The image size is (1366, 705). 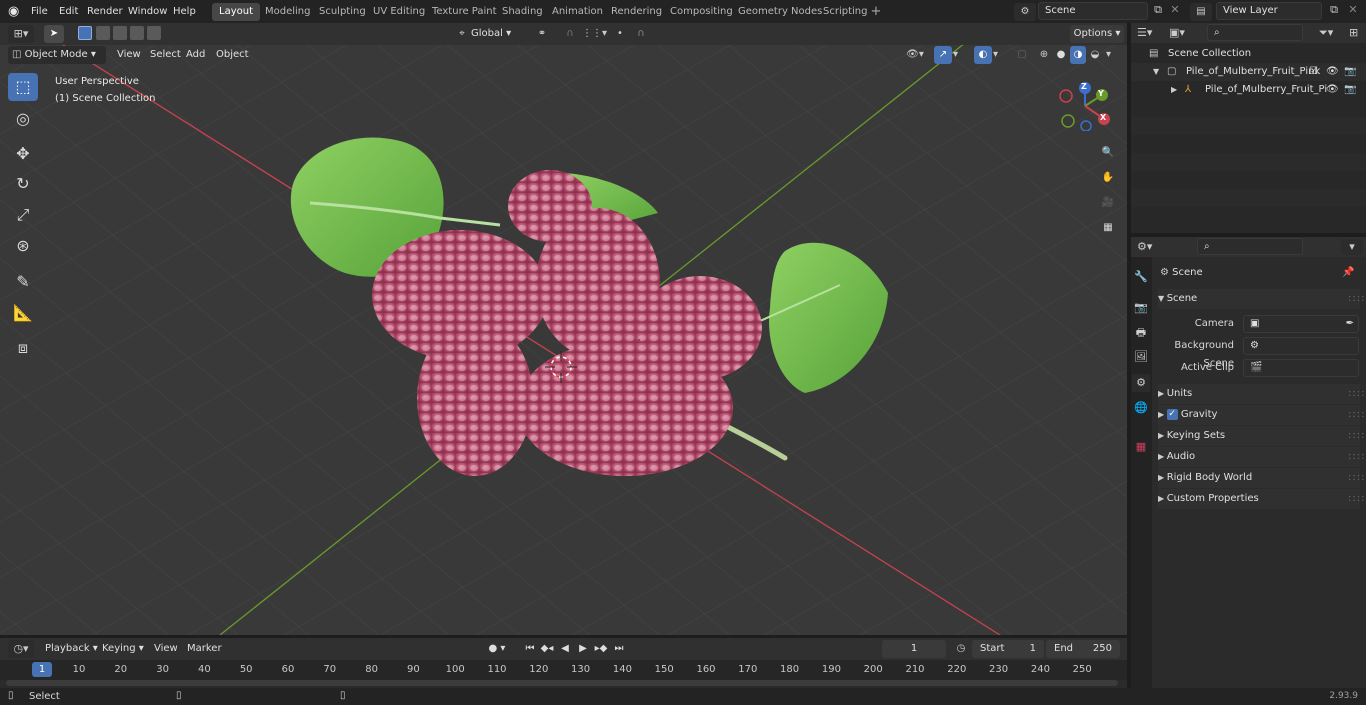 I want to click on menu-playback: Playback ▾, so click(x=71, y=649).